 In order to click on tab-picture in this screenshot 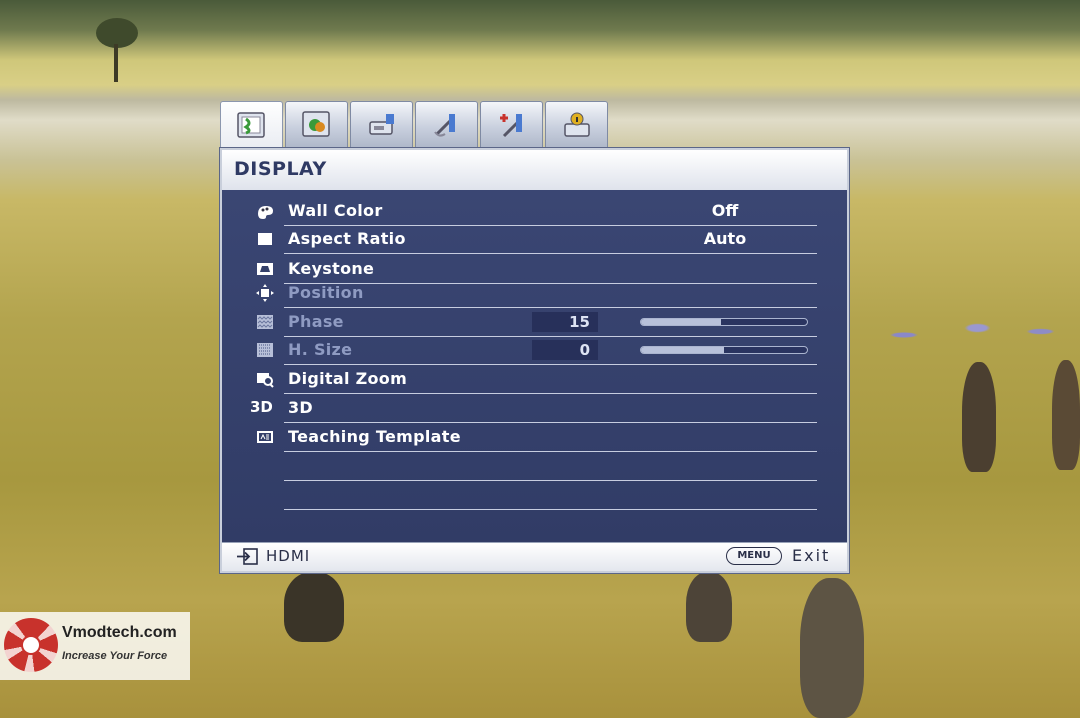, I will do `click(316, 124)`.